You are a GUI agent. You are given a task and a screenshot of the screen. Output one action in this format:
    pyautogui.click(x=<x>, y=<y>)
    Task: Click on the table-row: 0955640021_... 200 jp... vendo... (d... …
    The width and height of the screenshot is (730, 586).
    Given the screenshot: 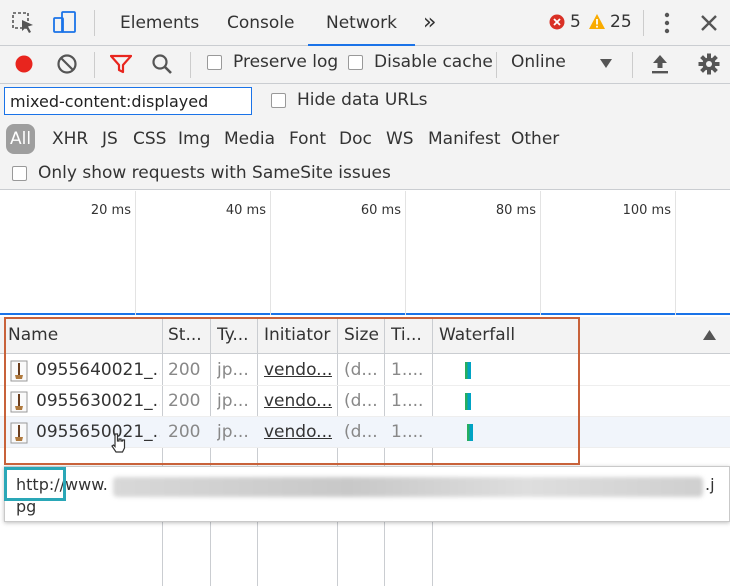 What is the action you would take?
    pyautogui.click(x=365, y=370)
    